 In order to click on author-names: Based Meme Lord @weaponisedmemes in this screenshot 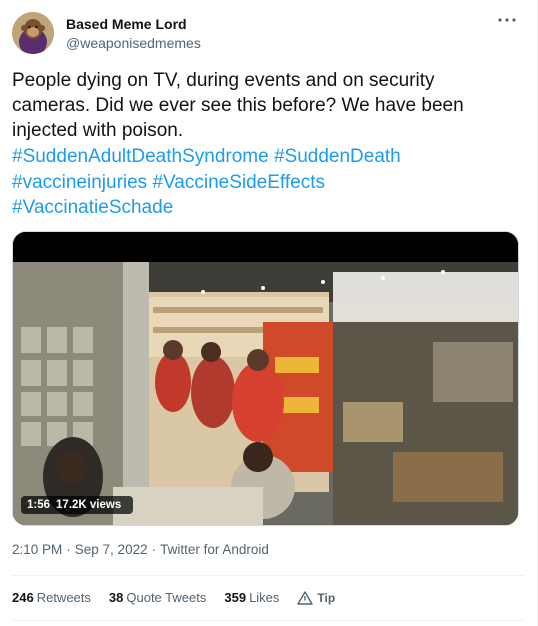, I will do `click(133, 33)`.